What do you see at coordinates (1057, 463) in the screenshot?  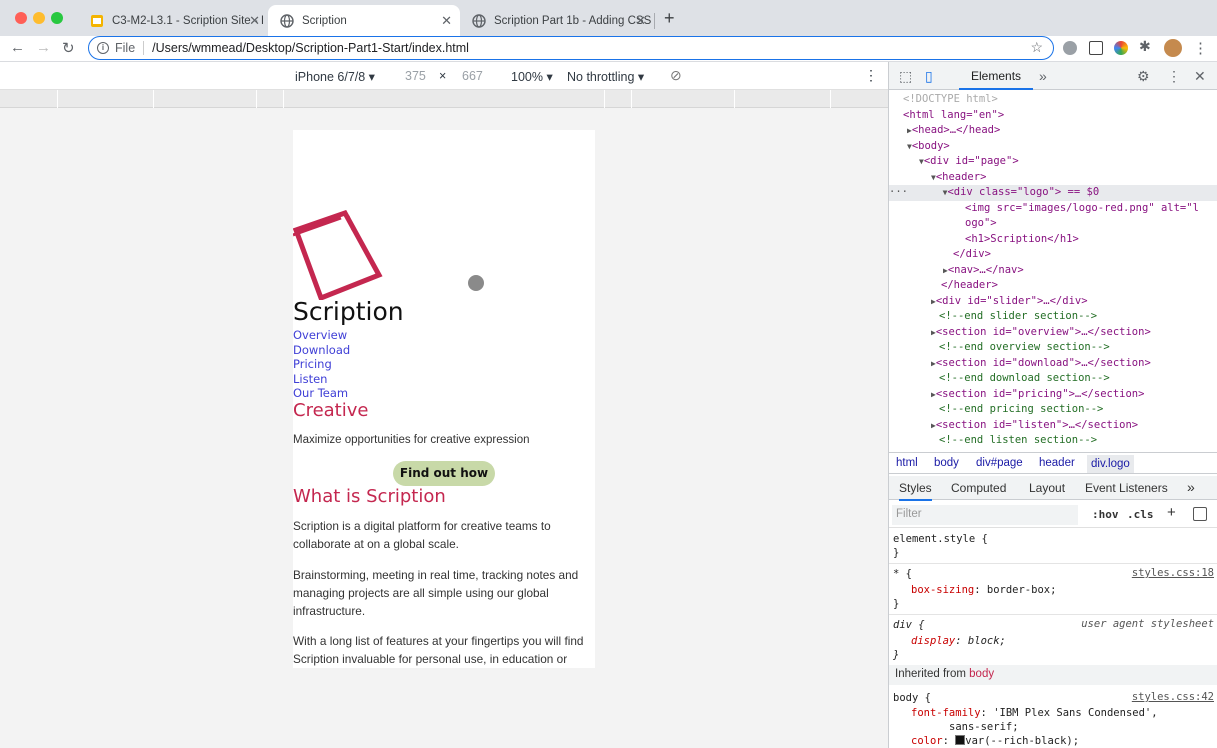 I see `crumb-header: header` at bounding box center [1057, 463].